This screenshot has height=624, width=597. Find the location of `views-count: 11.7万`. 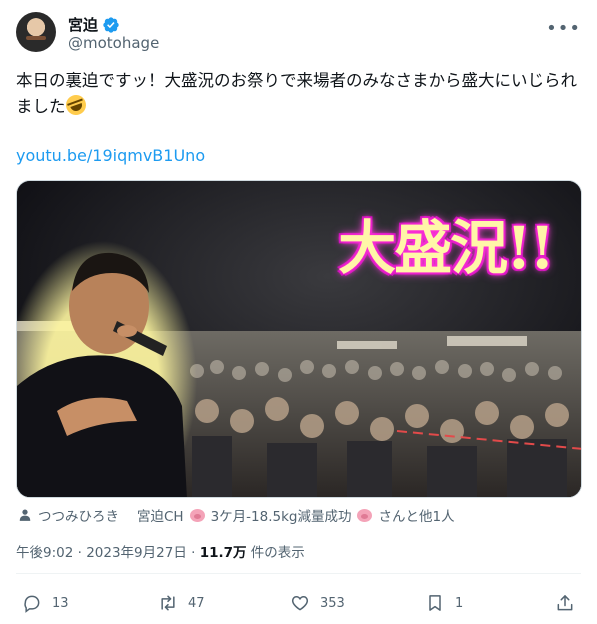

views-count: 11.7万 is located at coordinates (223, 553).